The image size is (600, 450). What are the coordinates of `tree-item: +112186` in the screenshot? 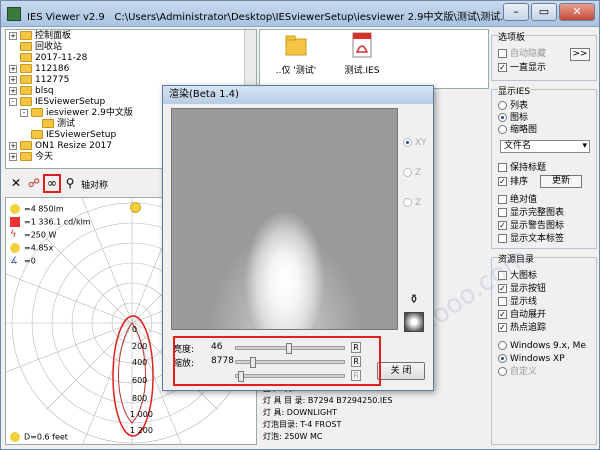 It's located at (39, 69).